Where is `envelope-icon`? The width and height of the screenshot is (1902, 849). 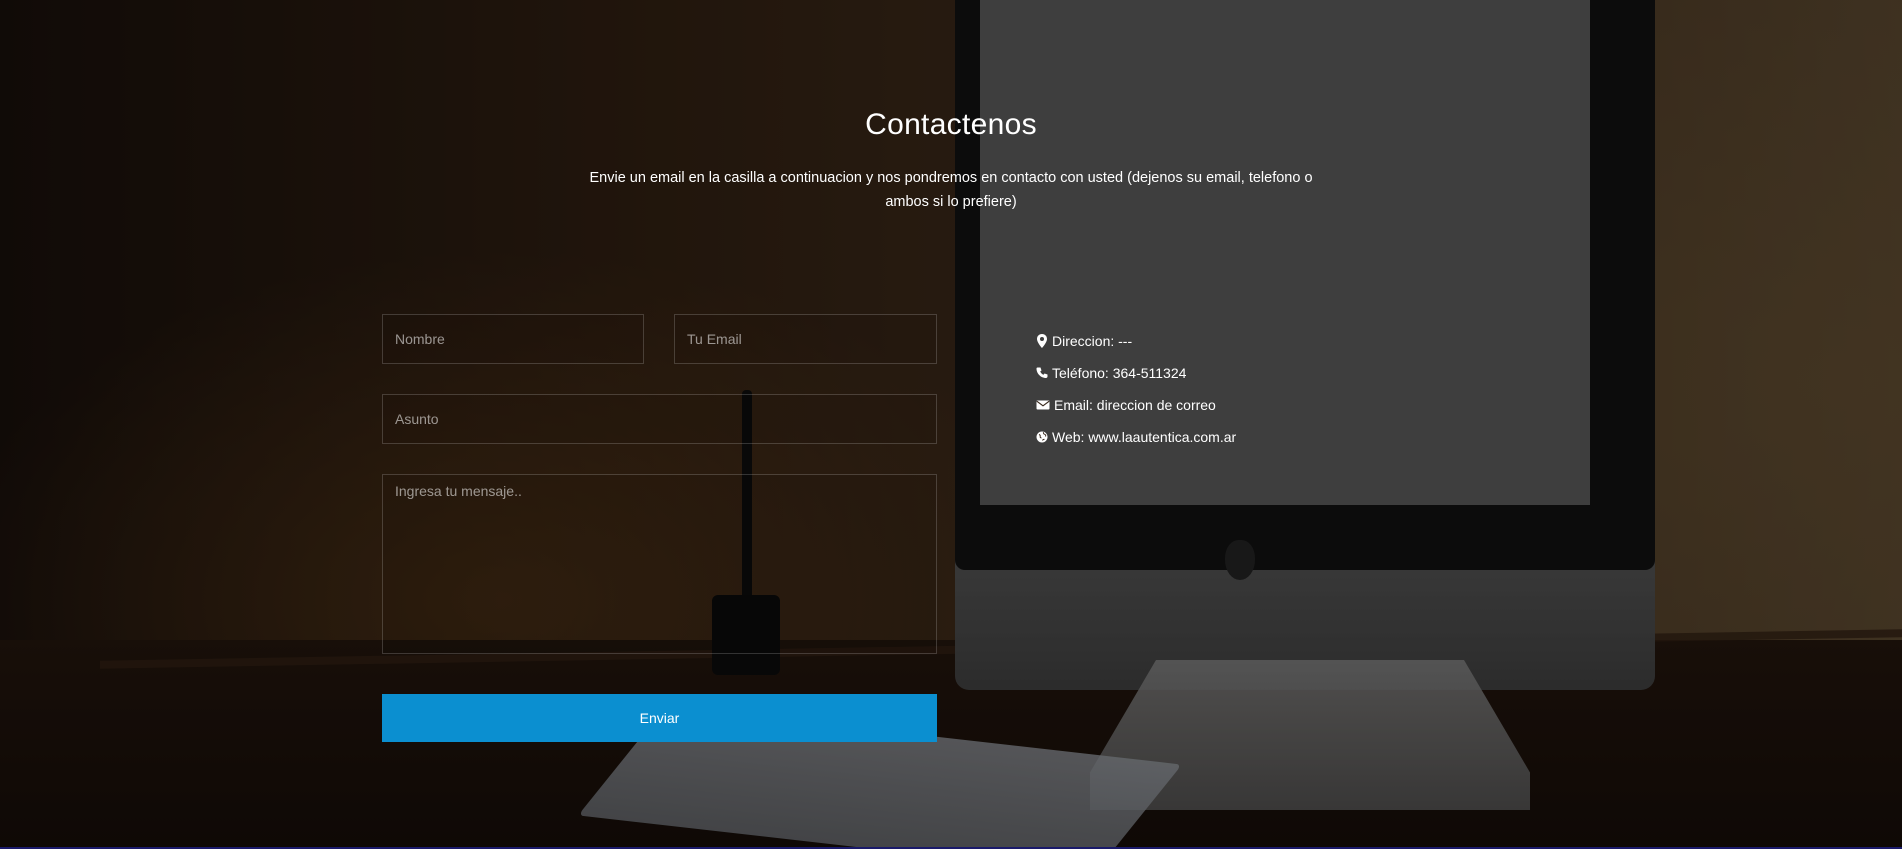
envelope-icon is located at coordinates (1043, 405).